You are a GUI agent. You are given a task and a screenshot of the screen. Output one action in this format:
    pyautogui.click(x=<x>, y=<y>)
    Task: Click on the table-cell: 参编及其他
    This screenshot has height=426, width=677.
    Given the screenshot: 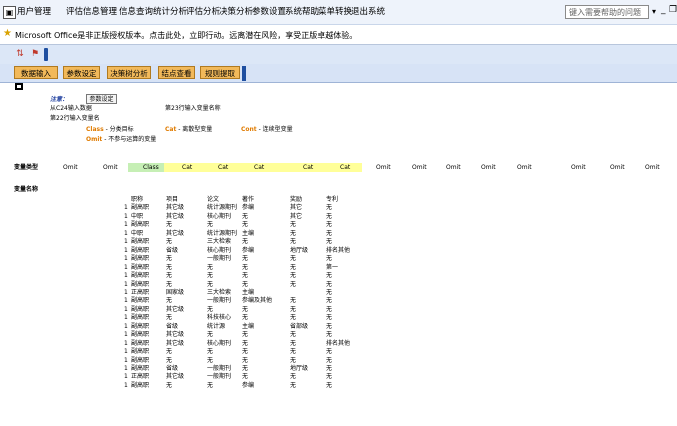 What is the action you would take?
    pyautogui.click(x=257, y=301)
    